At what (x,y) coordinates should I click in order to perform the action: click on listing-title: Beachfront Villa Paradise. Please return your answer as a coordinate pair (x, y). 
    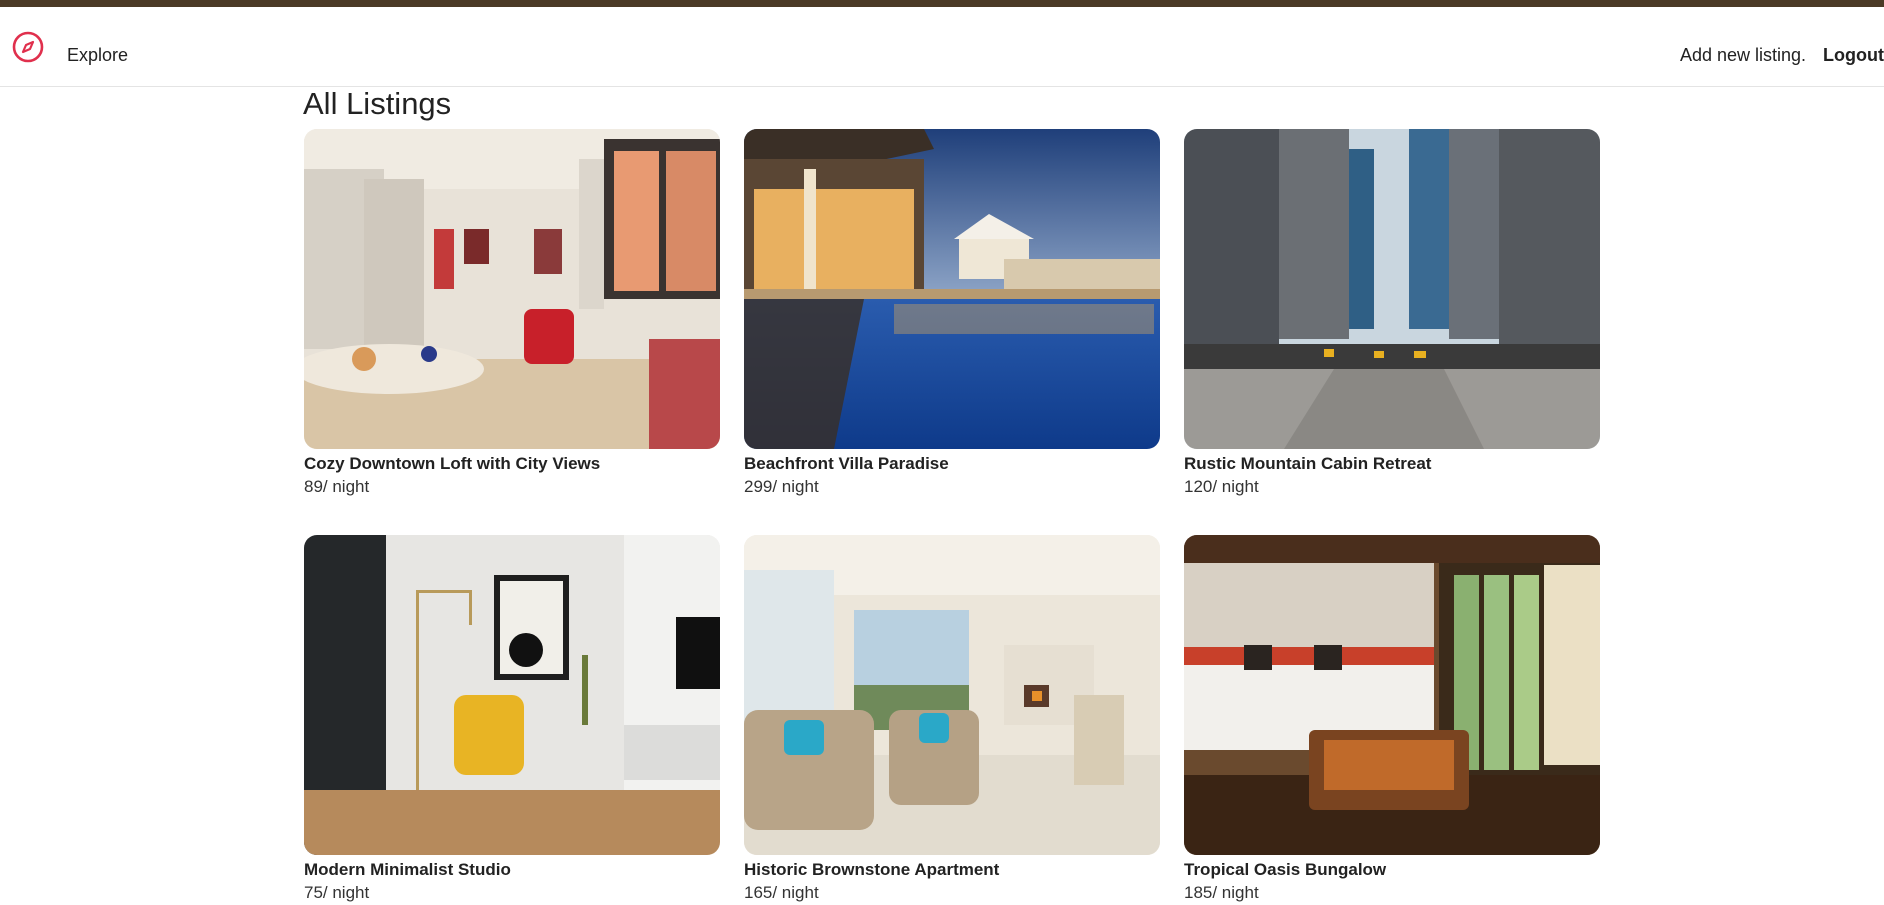
    Looking at the image, I should click on (952, 464).